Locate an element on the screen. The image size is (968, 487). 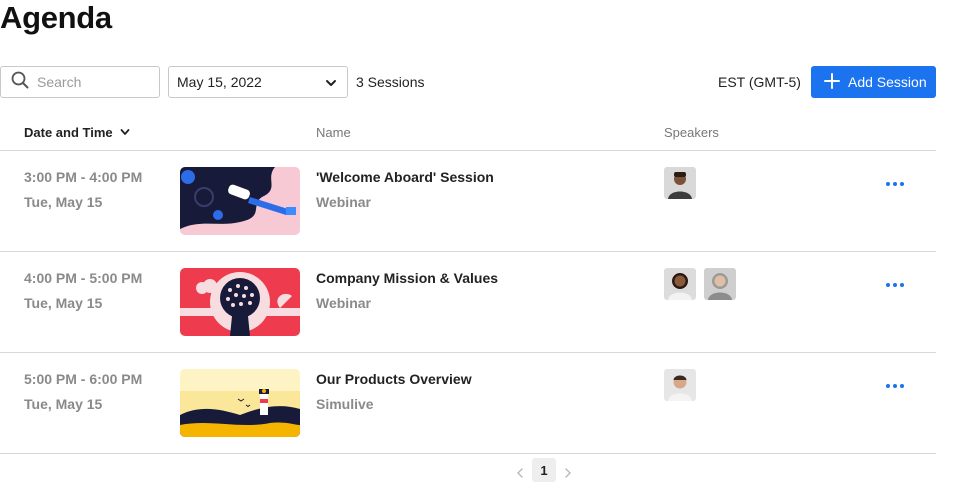
chevron-right-icon is located at coordinates (568, 471).